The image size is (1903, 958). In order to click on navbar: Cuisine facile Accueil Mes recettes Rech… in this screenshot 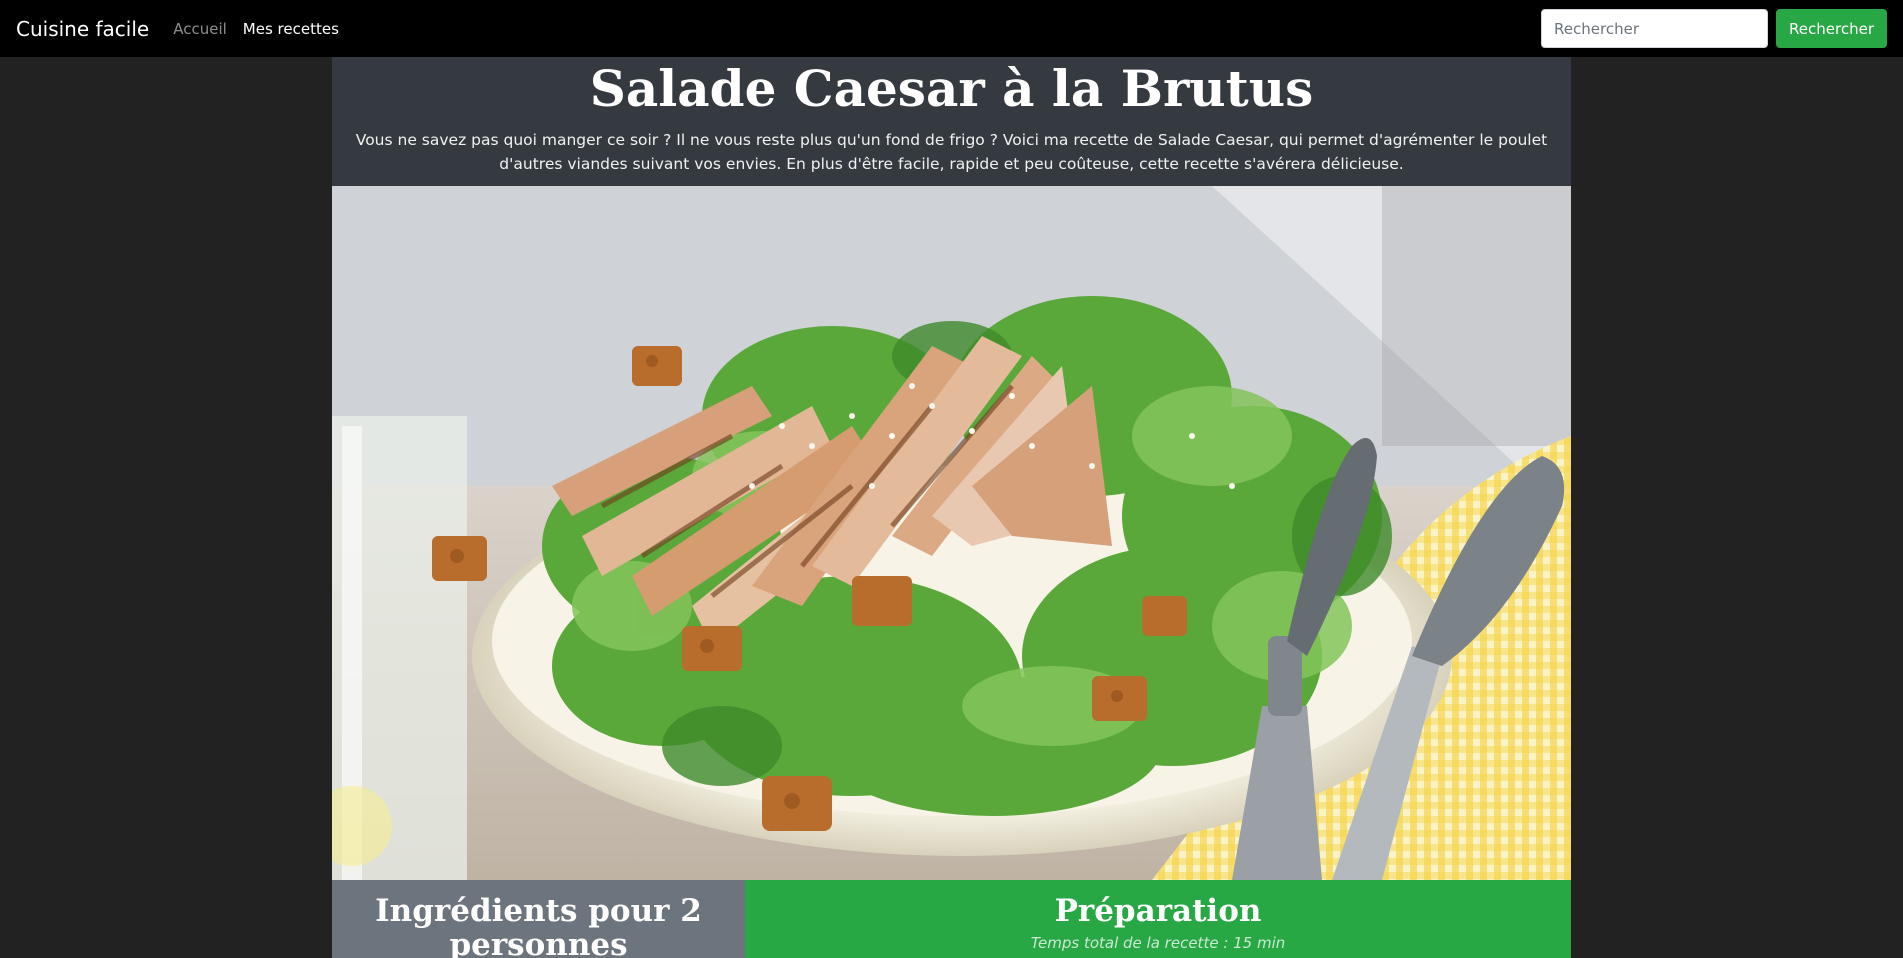, I will do `click(951, 28)`.